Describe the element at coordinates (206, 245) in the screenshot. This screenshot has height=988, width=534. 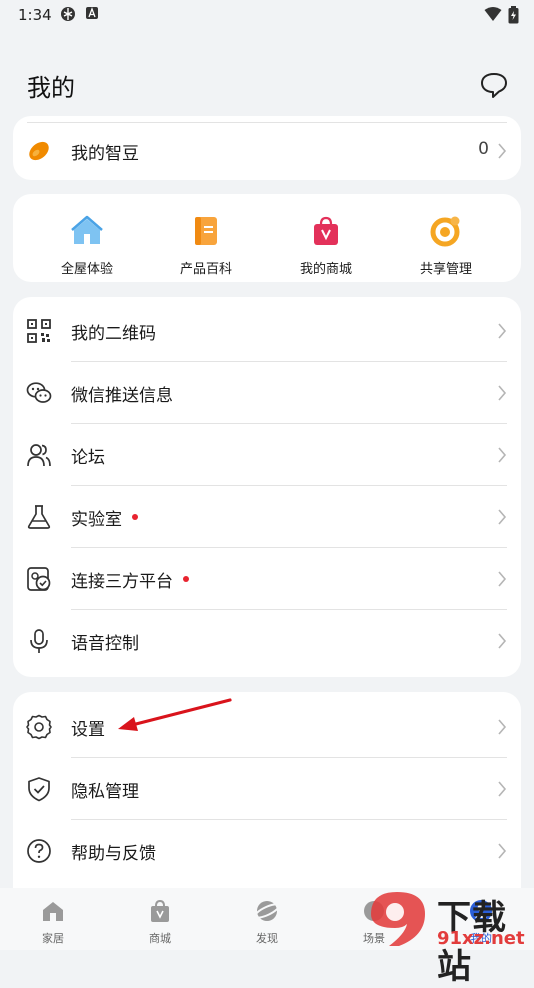
I see `quick-action-product-wiki: 产品百科` at that location.